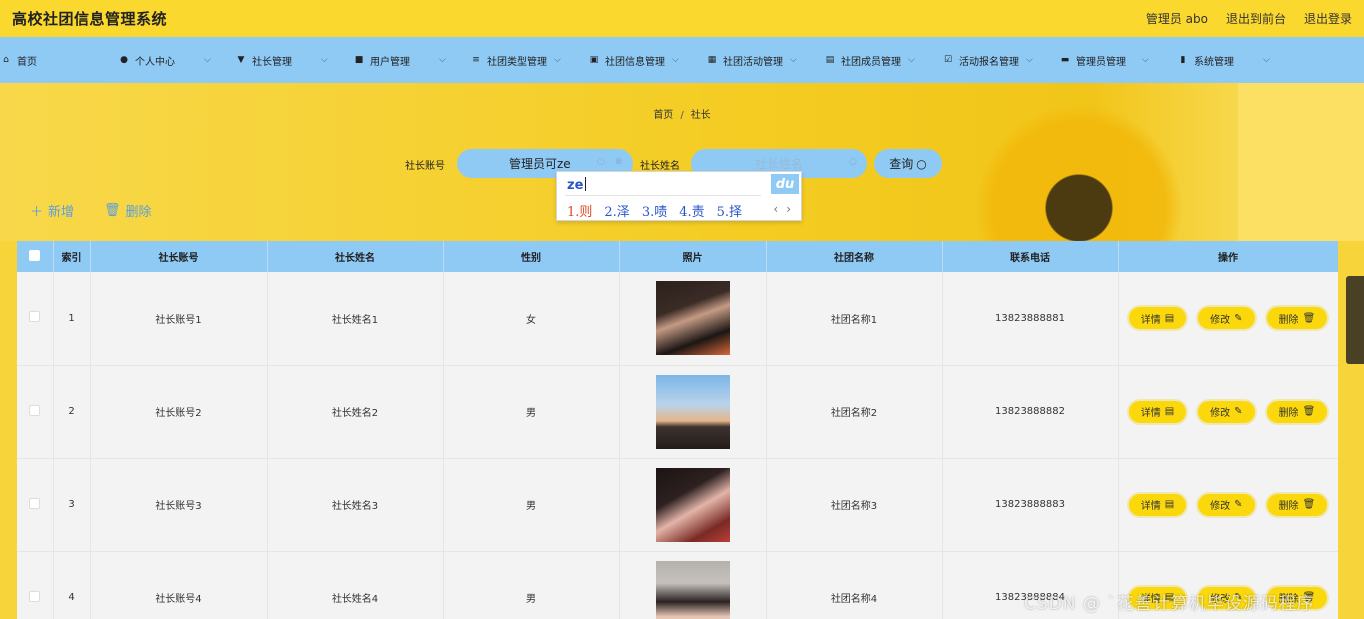  Describe the element at coordinates (594, 60) in the screenshot. I see `film-icon: ▣` at that location.